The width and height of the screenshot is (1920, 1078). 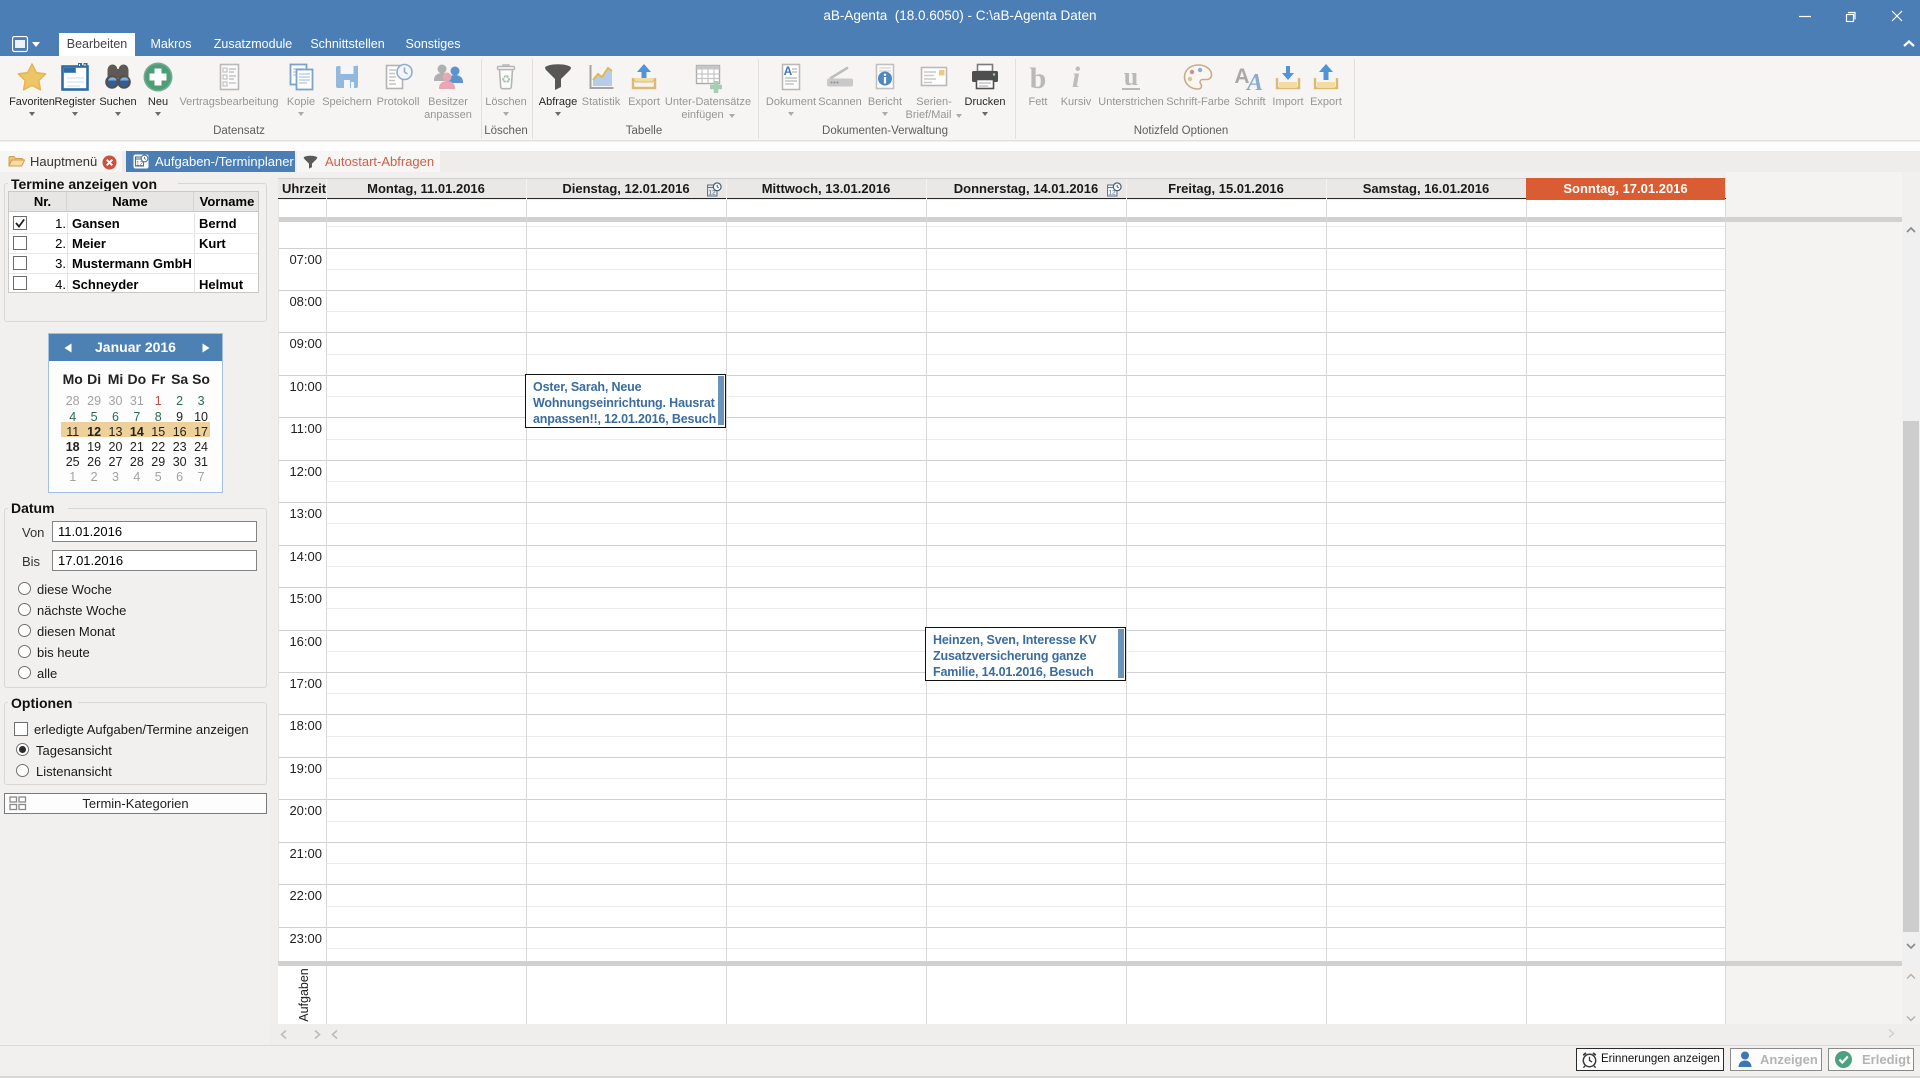 What do you see at coordinates (1131, 76) in the screenshot?
I see `svg-text: u` at bounding box center [1131, 76].